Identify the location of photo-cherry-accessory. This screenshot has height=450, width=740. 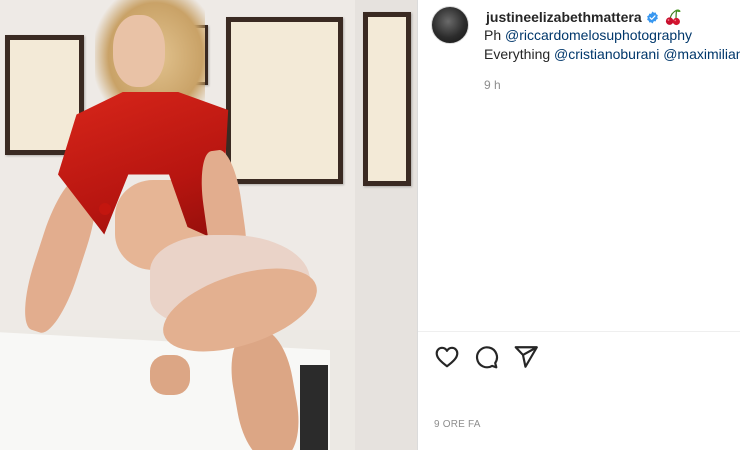
(105, 209).